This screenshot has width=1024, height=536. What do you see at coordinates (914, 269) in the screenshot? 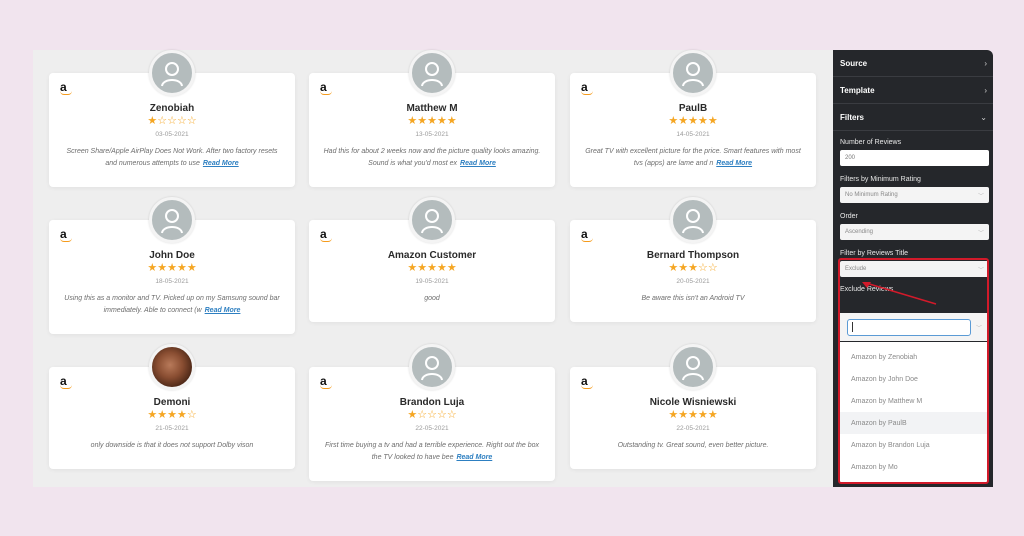
I see `title-filter-select: Exclude ﹀` at bounding box center [914, 269].